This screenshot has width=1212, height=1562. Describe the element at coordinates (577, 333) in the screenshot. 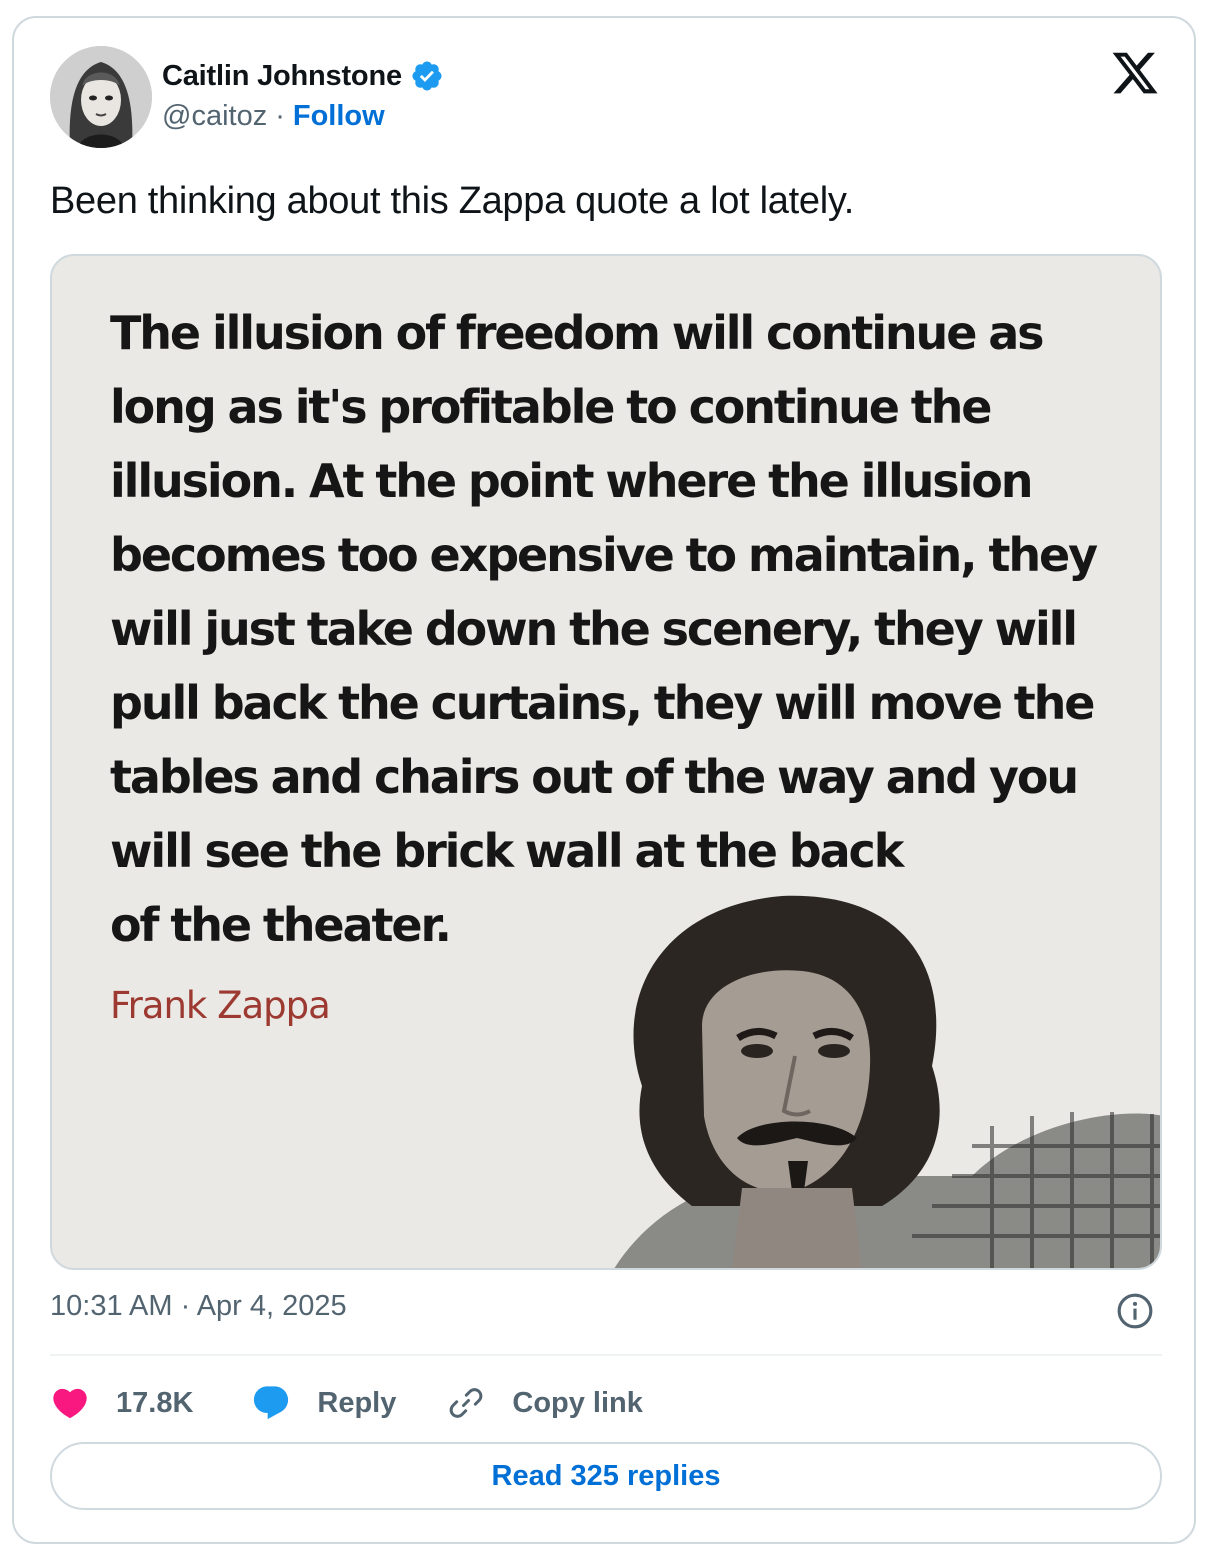

I see `quote-line: The illusion of freedom will continue as` at that location.